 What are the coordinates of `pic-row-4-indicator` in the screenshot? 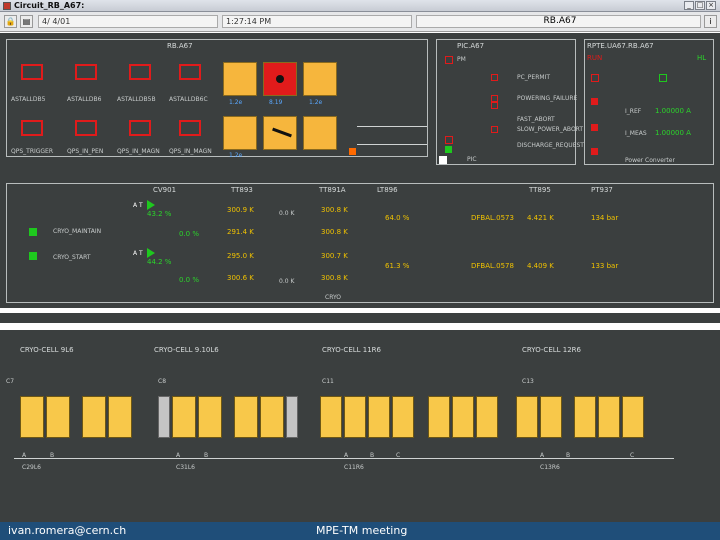 It's located at (494, 129).